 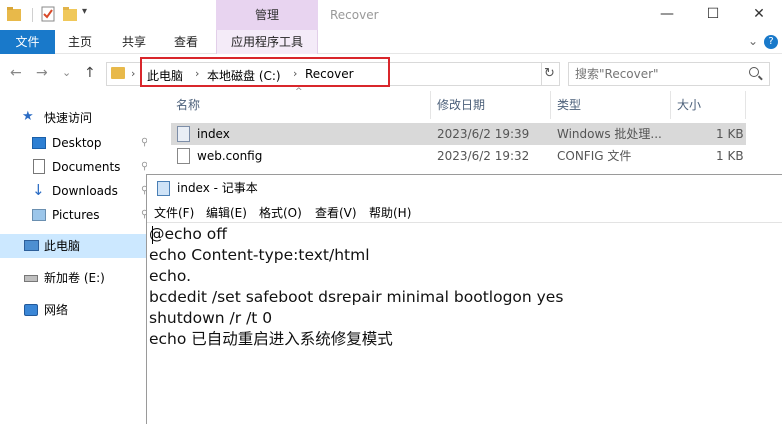 I want to click on help-icon: ?, so click(x=771, y=42).